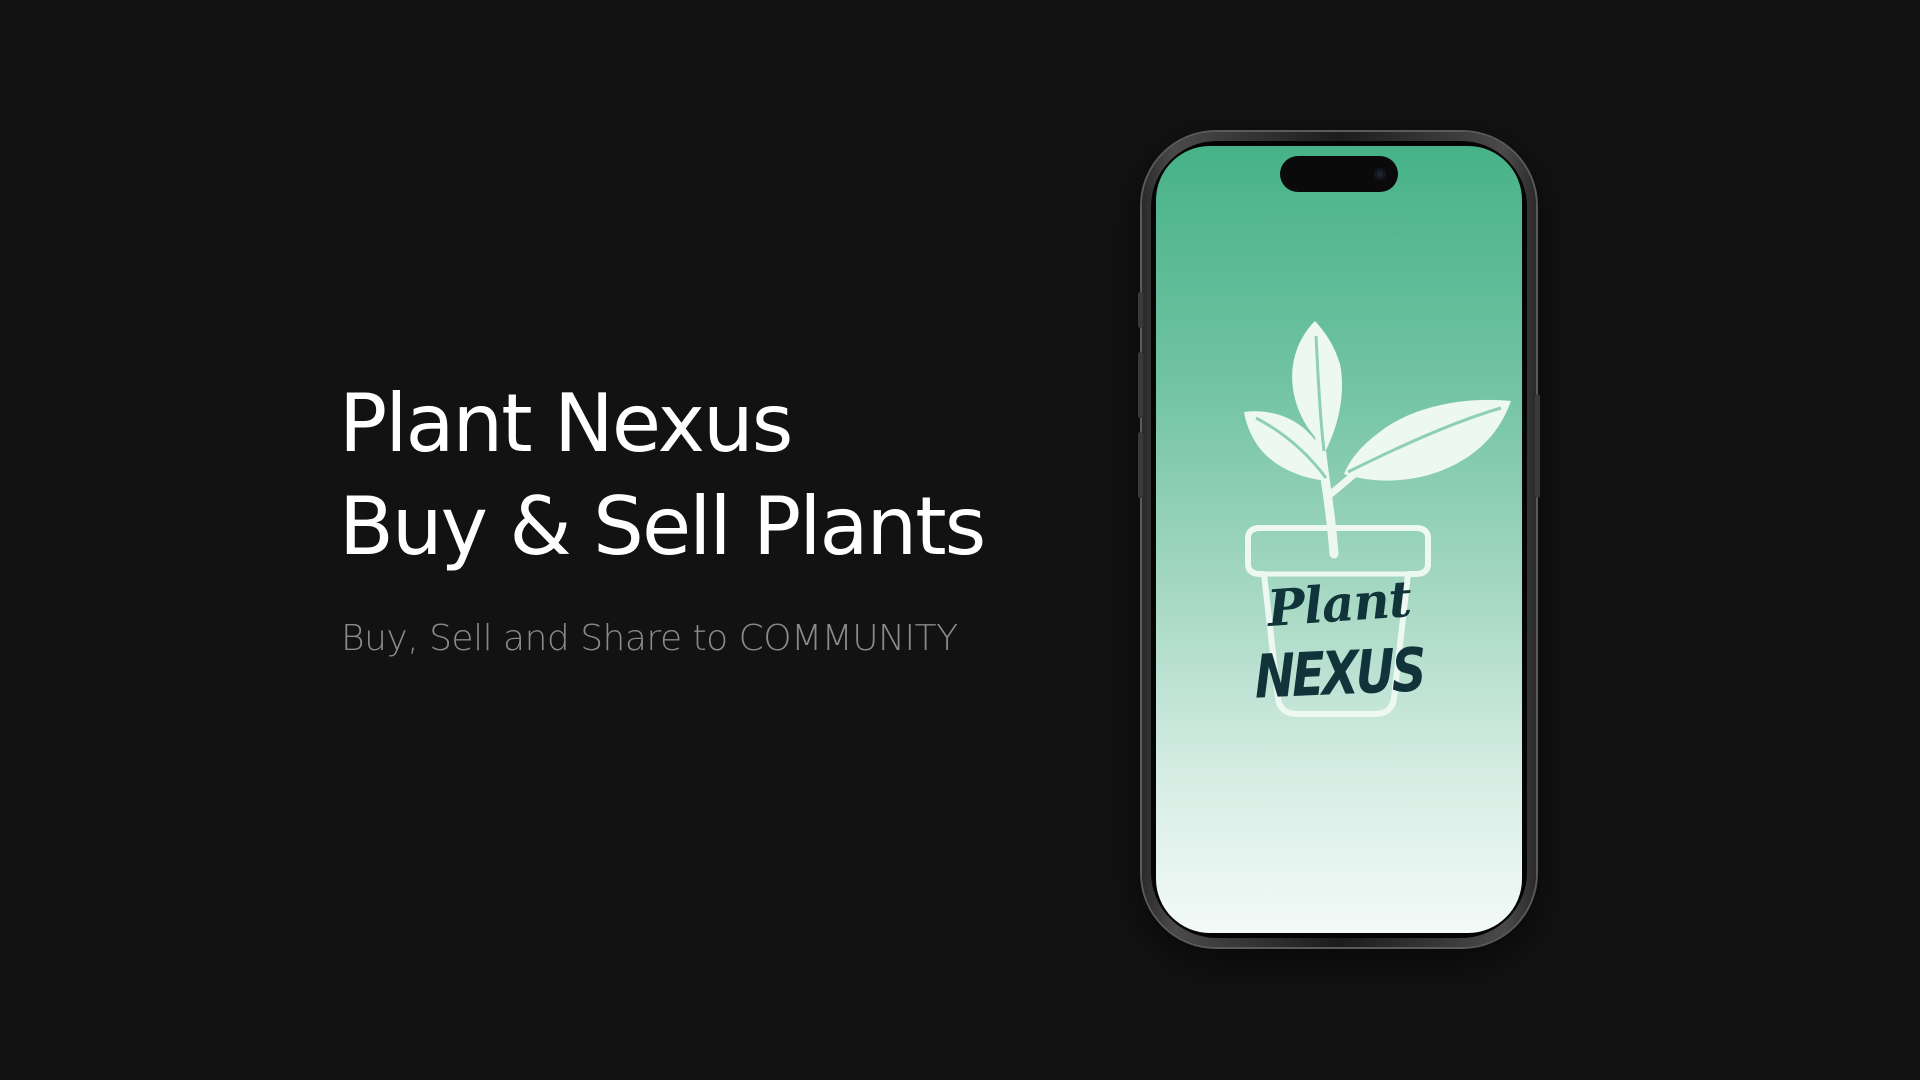 The image size is (1920, 1080). I want to click on phone-volume-down-button, so click(1140, 465).